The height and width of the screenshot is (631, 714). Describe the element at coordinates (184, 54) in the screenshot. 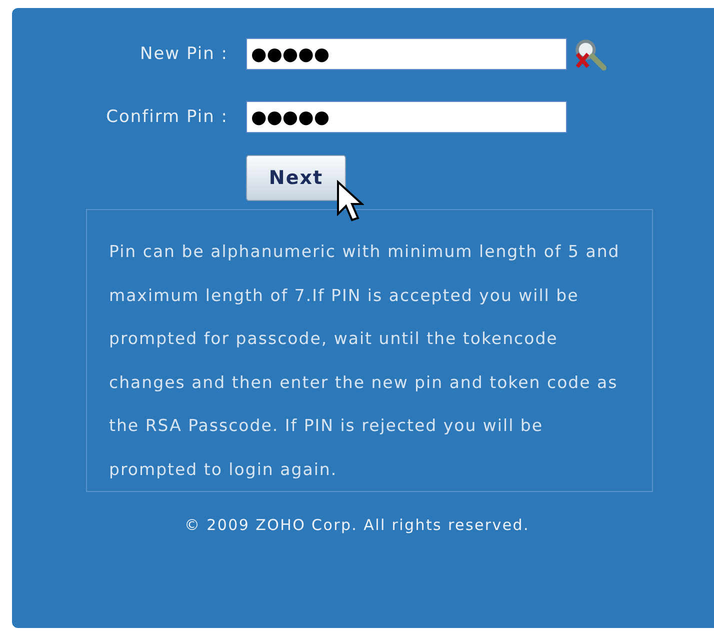

I see `field-label: New Pin :` at that location.